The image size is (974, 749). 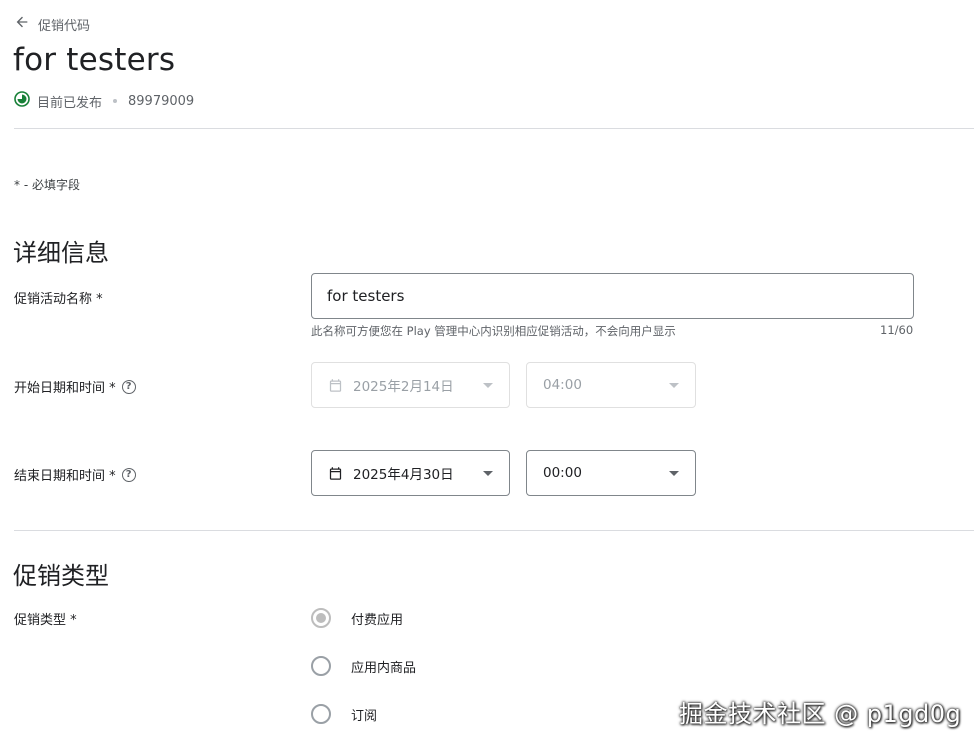 I want to click on end-date-select: 2025年4月30日, so click(x=410, y=473).